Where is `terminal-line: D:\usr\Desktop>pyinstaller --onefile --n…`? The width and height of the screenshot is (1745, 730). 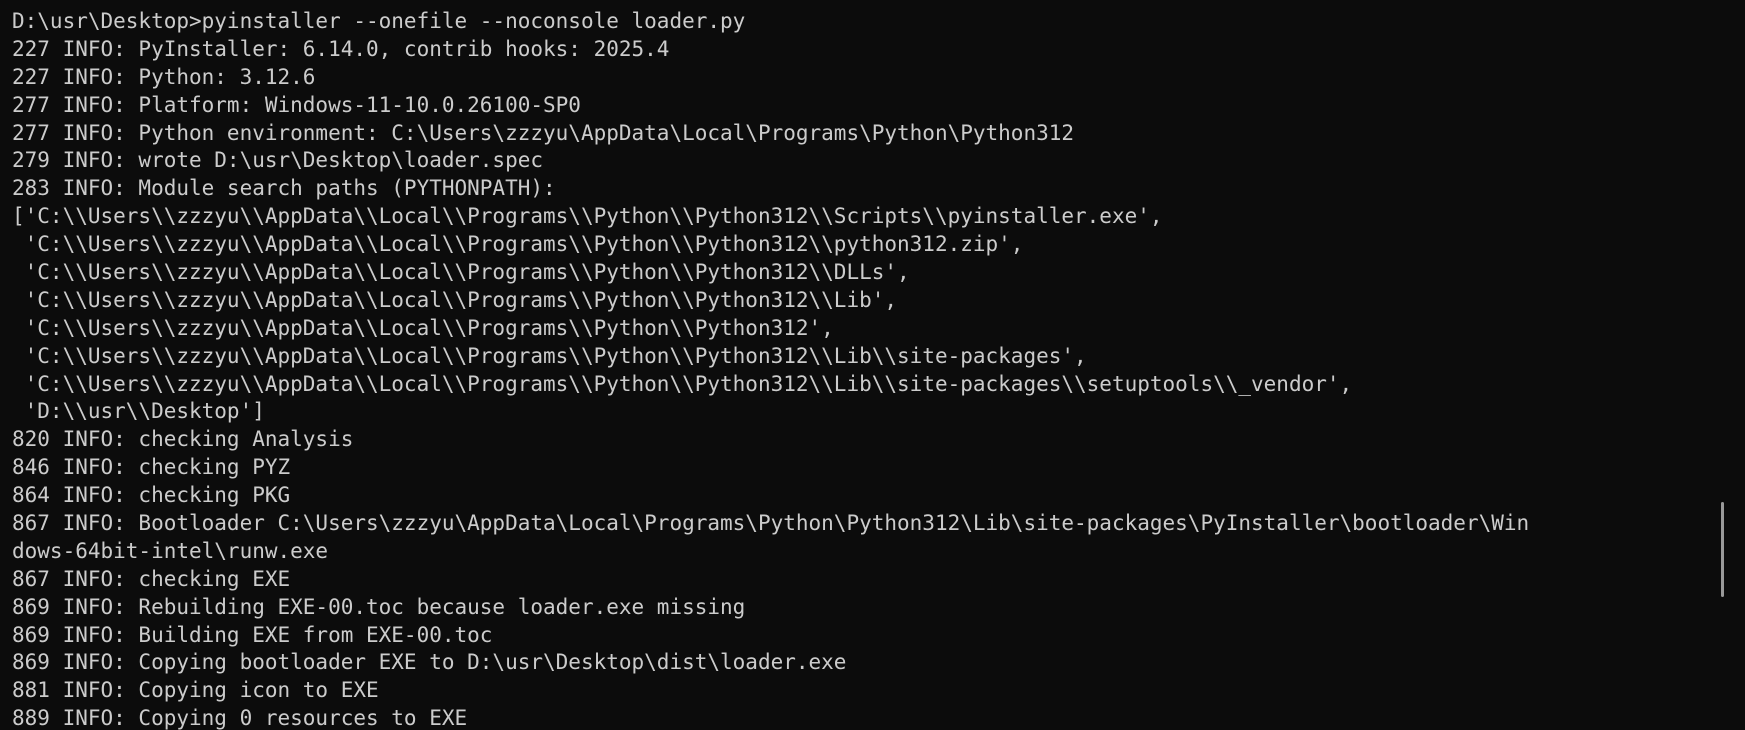
terminal-line: D:\usr\Desktop>pyinstaller --onefile --n… is located at coordinates (379, 21).